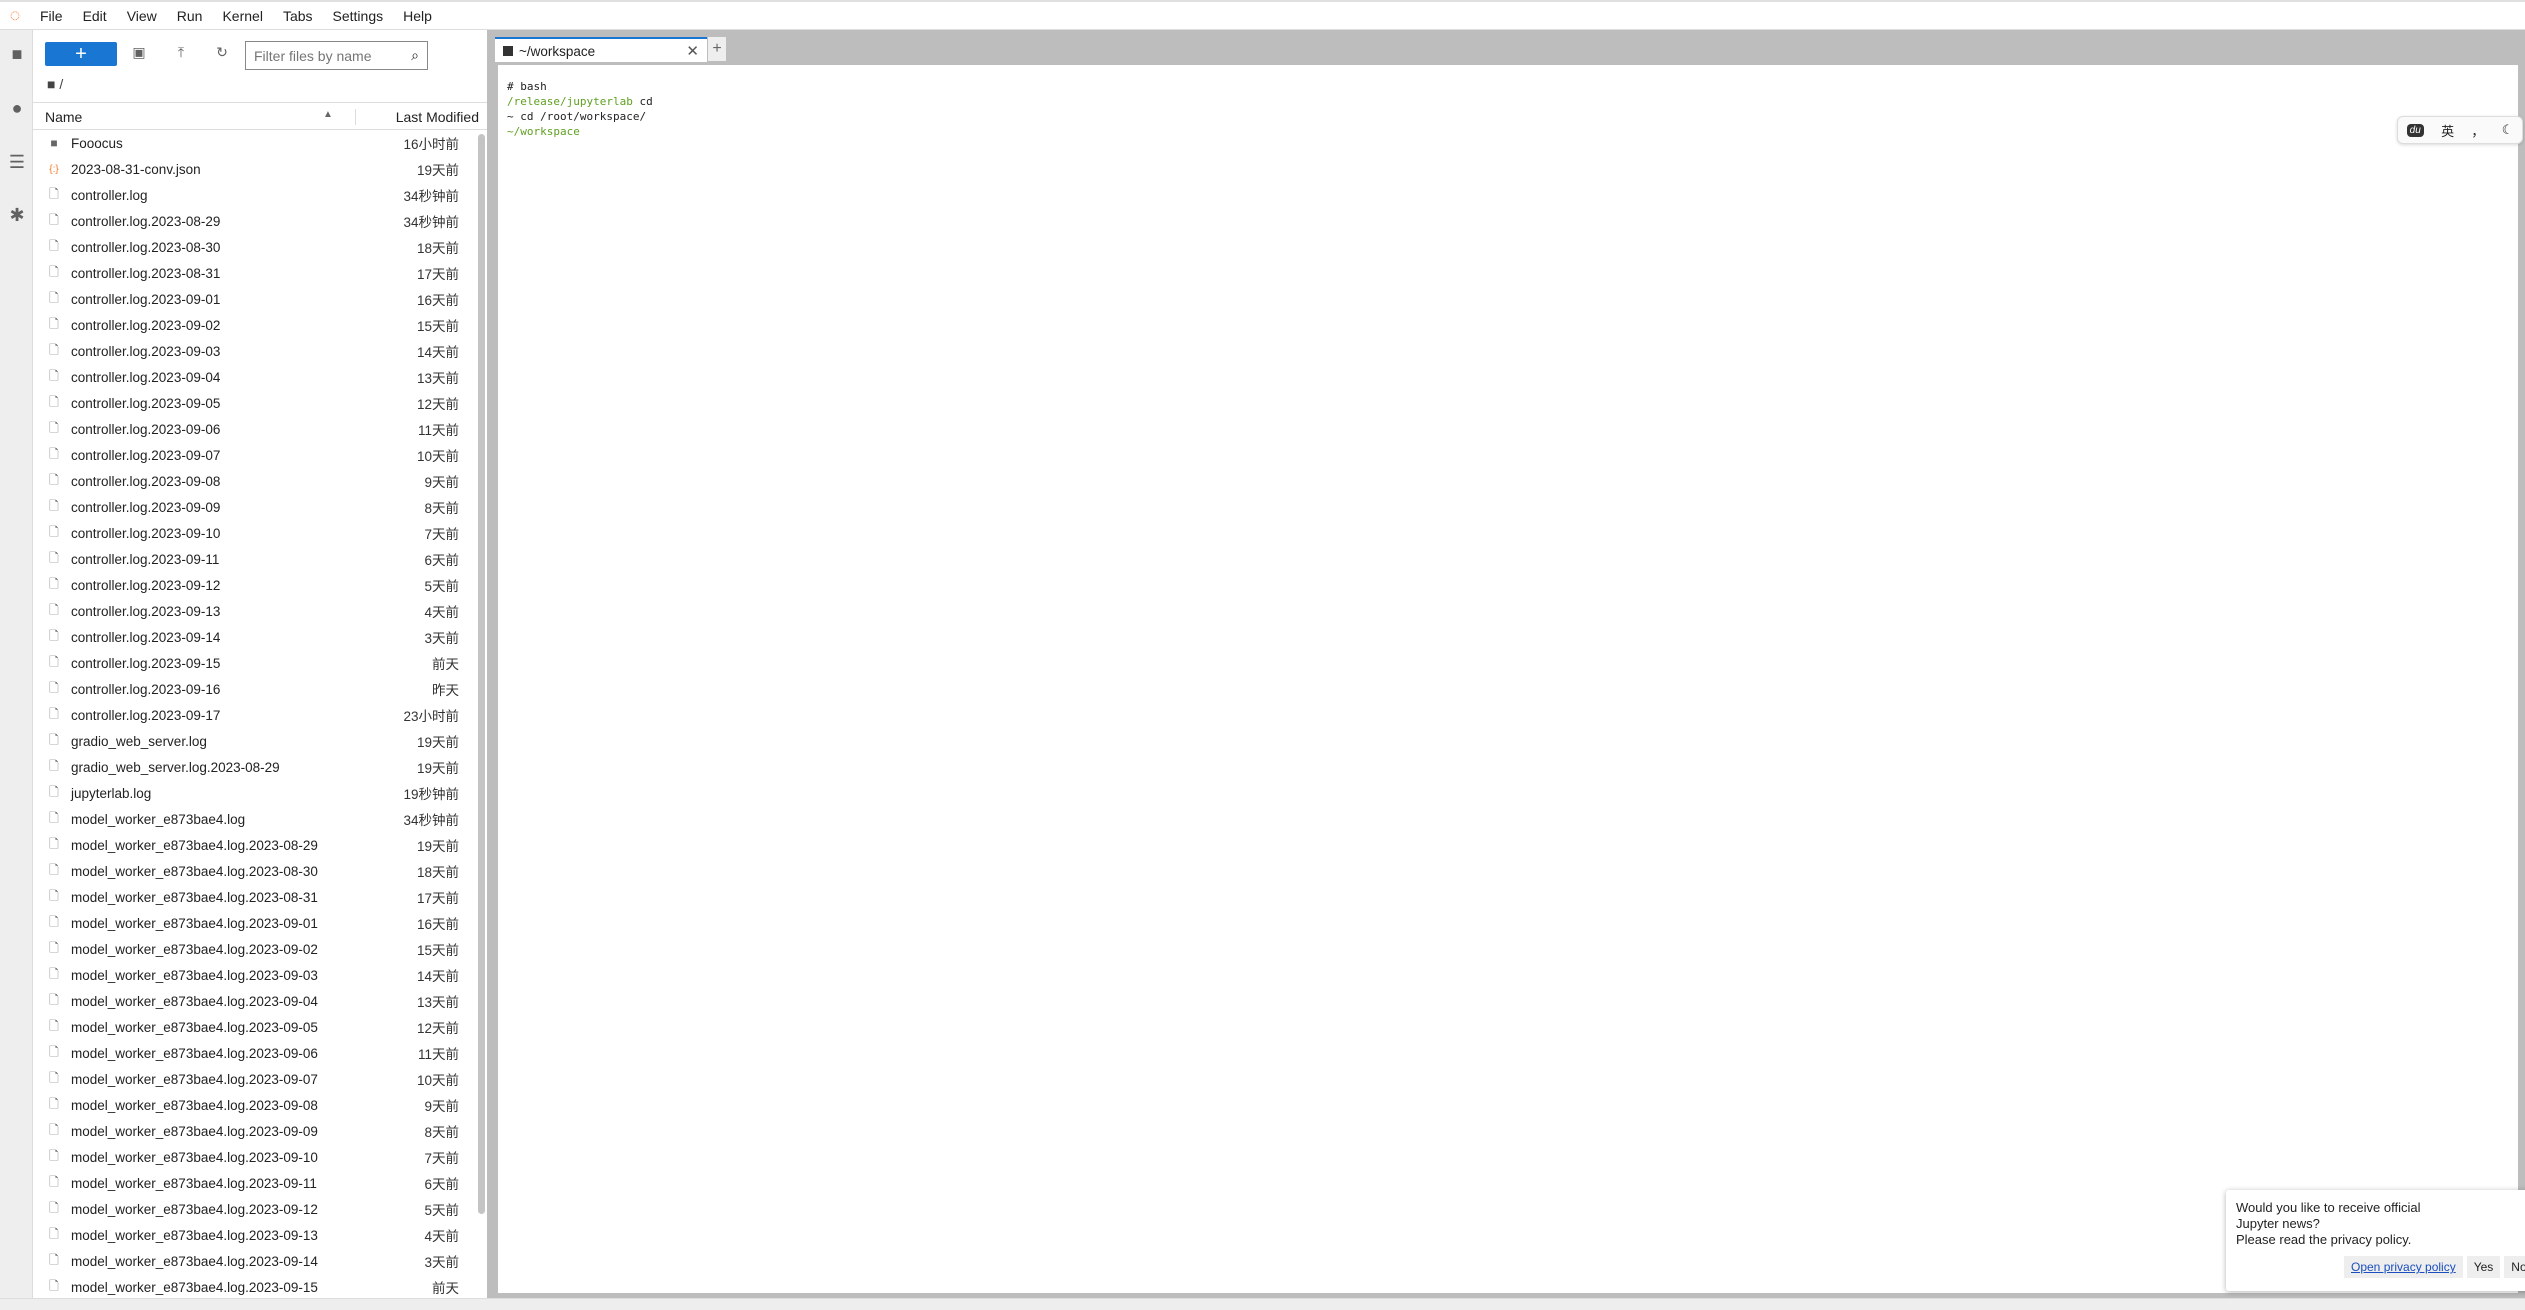 This screenshot has height=1310, width=2525. Describe the element at coordinates (358, 16) in the screenshot. I see `menu-settings: Settings` at that location.